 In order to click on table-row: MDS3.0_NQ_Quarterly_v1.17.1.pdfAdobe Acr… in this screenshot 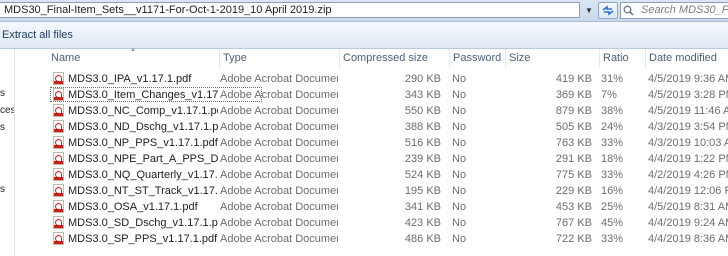, I will do `click(388, 175)`.